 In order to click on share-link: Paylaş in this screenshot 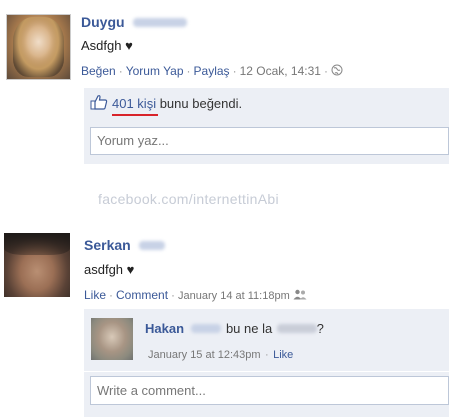, I will do `click(212, 71)`.